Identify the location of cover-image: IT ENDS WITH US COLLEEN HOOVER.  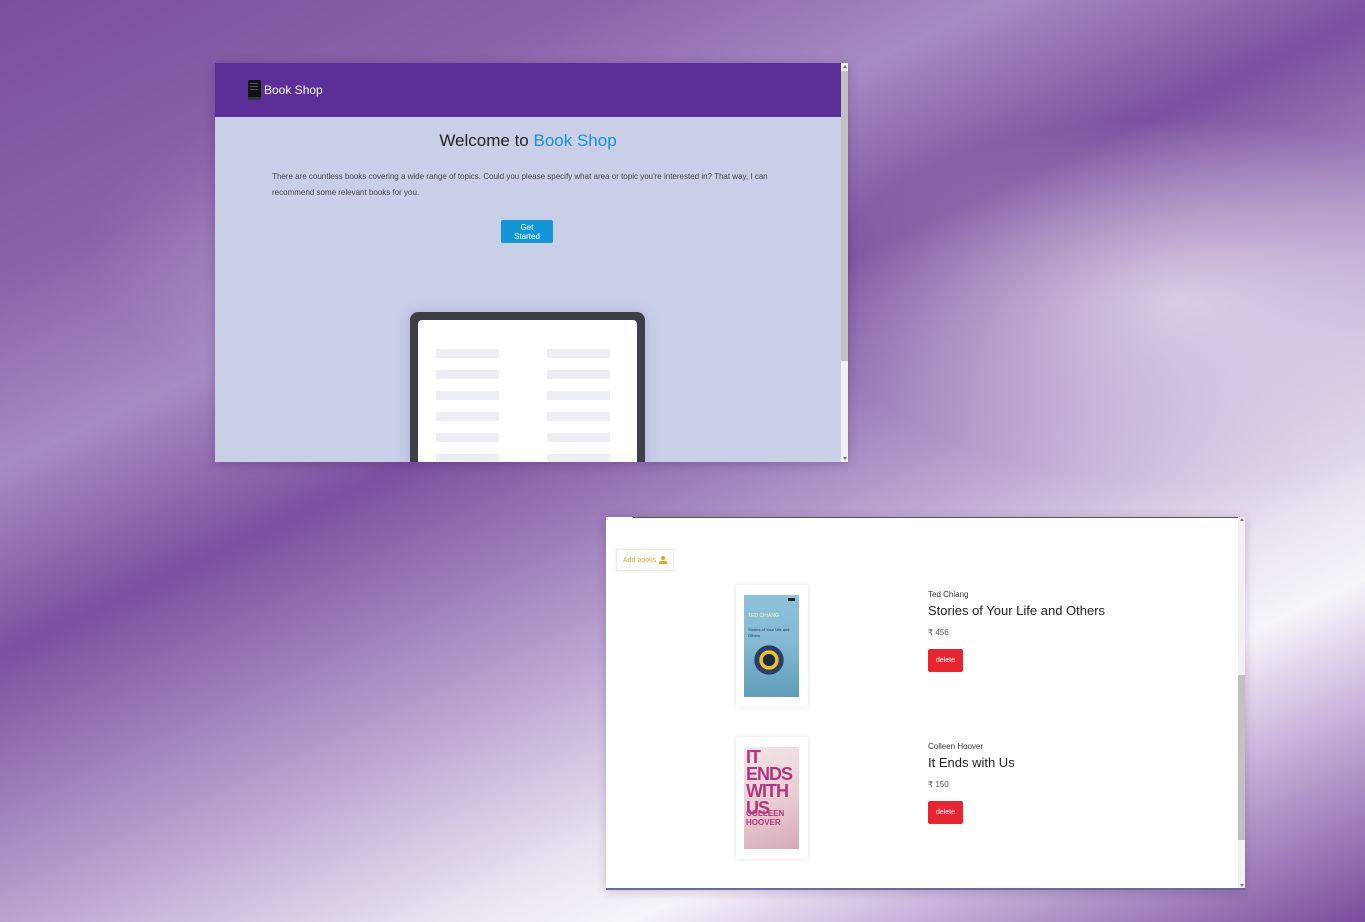
(771, 798).